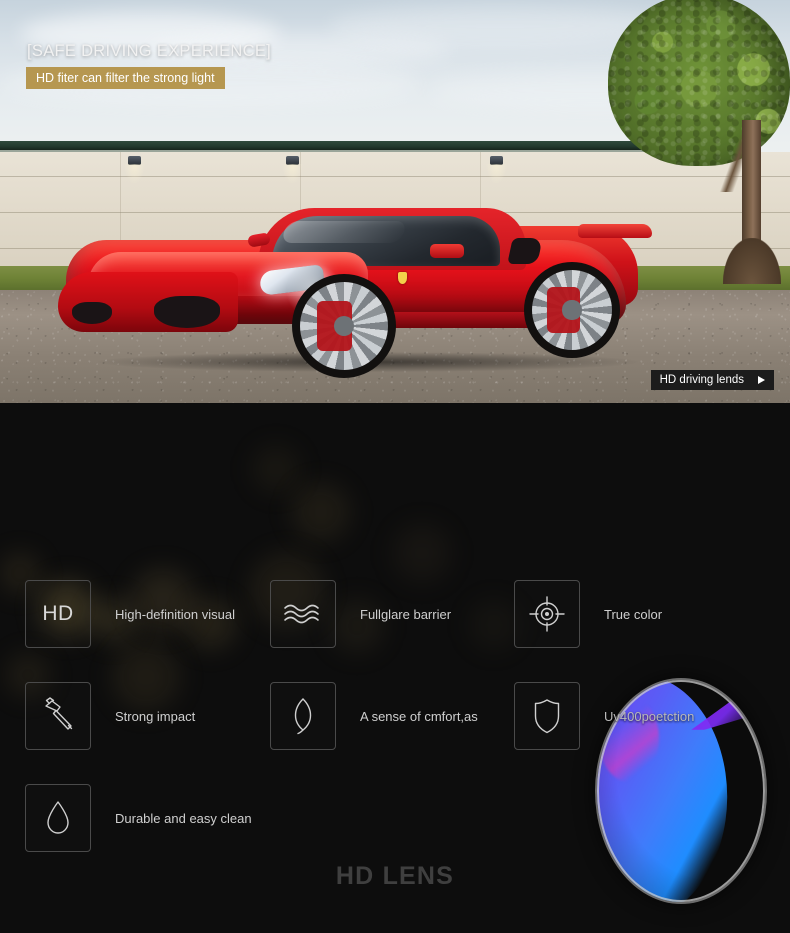  Describe the element at coordinates (303, 716) in the screenshot. I see `leaf-icon` at that location.